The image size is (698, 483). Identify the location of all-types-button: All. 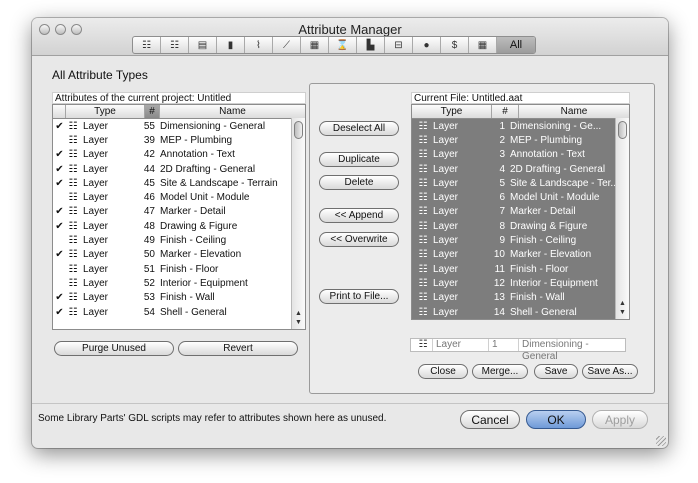
(516, 45).